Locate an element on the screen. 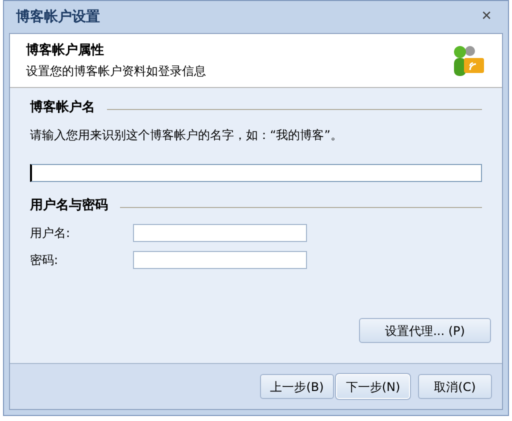 This screenshot has width=512, height=421. account-name-field is located at coordinates (256, 173).